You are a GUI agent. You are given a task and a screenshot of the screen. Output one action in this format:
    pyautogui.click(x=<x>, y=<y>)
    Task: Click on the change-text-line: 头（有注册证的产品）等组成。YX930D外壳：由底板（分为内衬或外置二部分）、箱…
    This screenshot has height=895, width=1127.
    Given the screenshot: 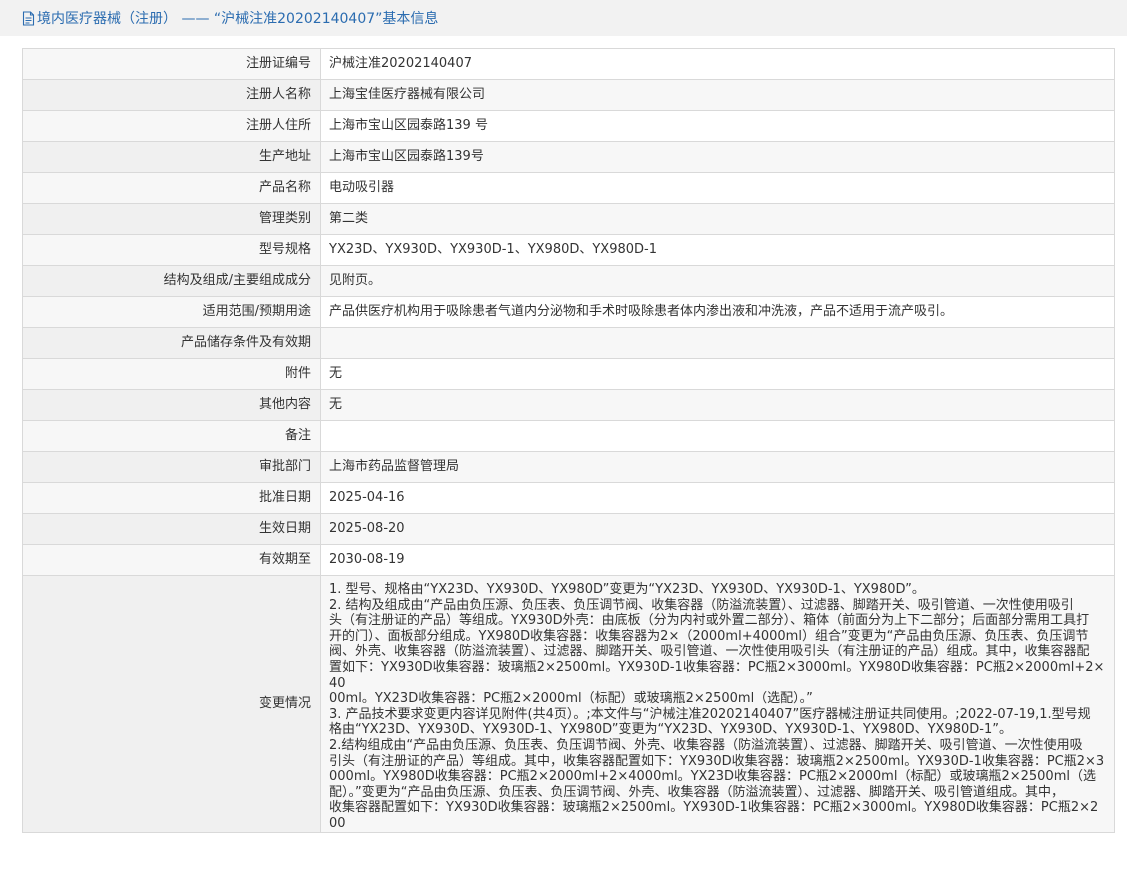 What is the action you would take?
    pyautogui.click(x=709, y=621)
    